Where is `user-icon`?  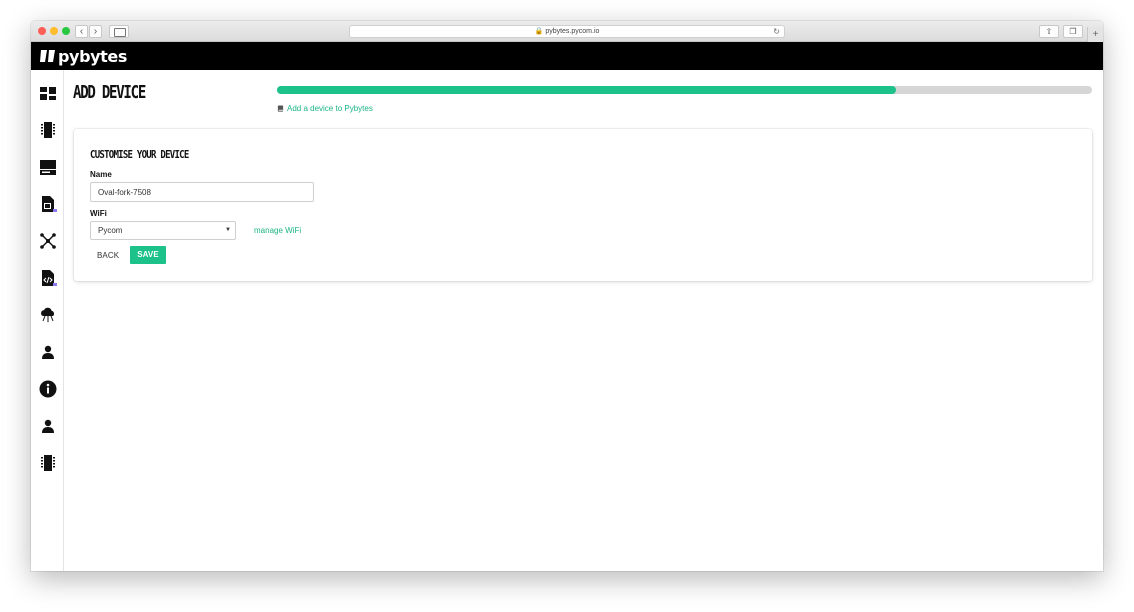 user-icon is located at coordinates (47, 352).